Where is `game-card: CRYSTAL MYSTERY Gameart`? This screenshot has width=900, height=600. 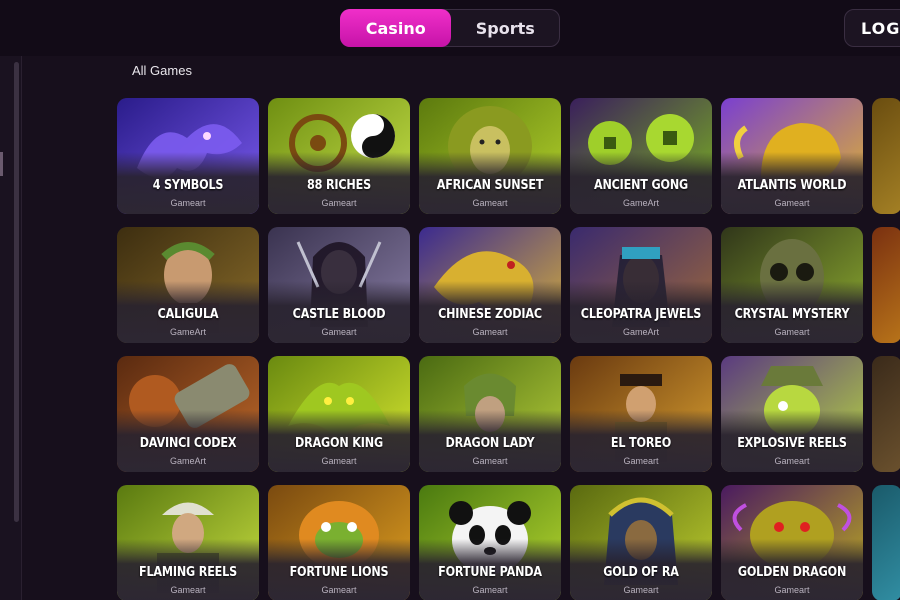
game-card: CRYSTAL MYSTERY Gameart is located at coordinates (792, 285).